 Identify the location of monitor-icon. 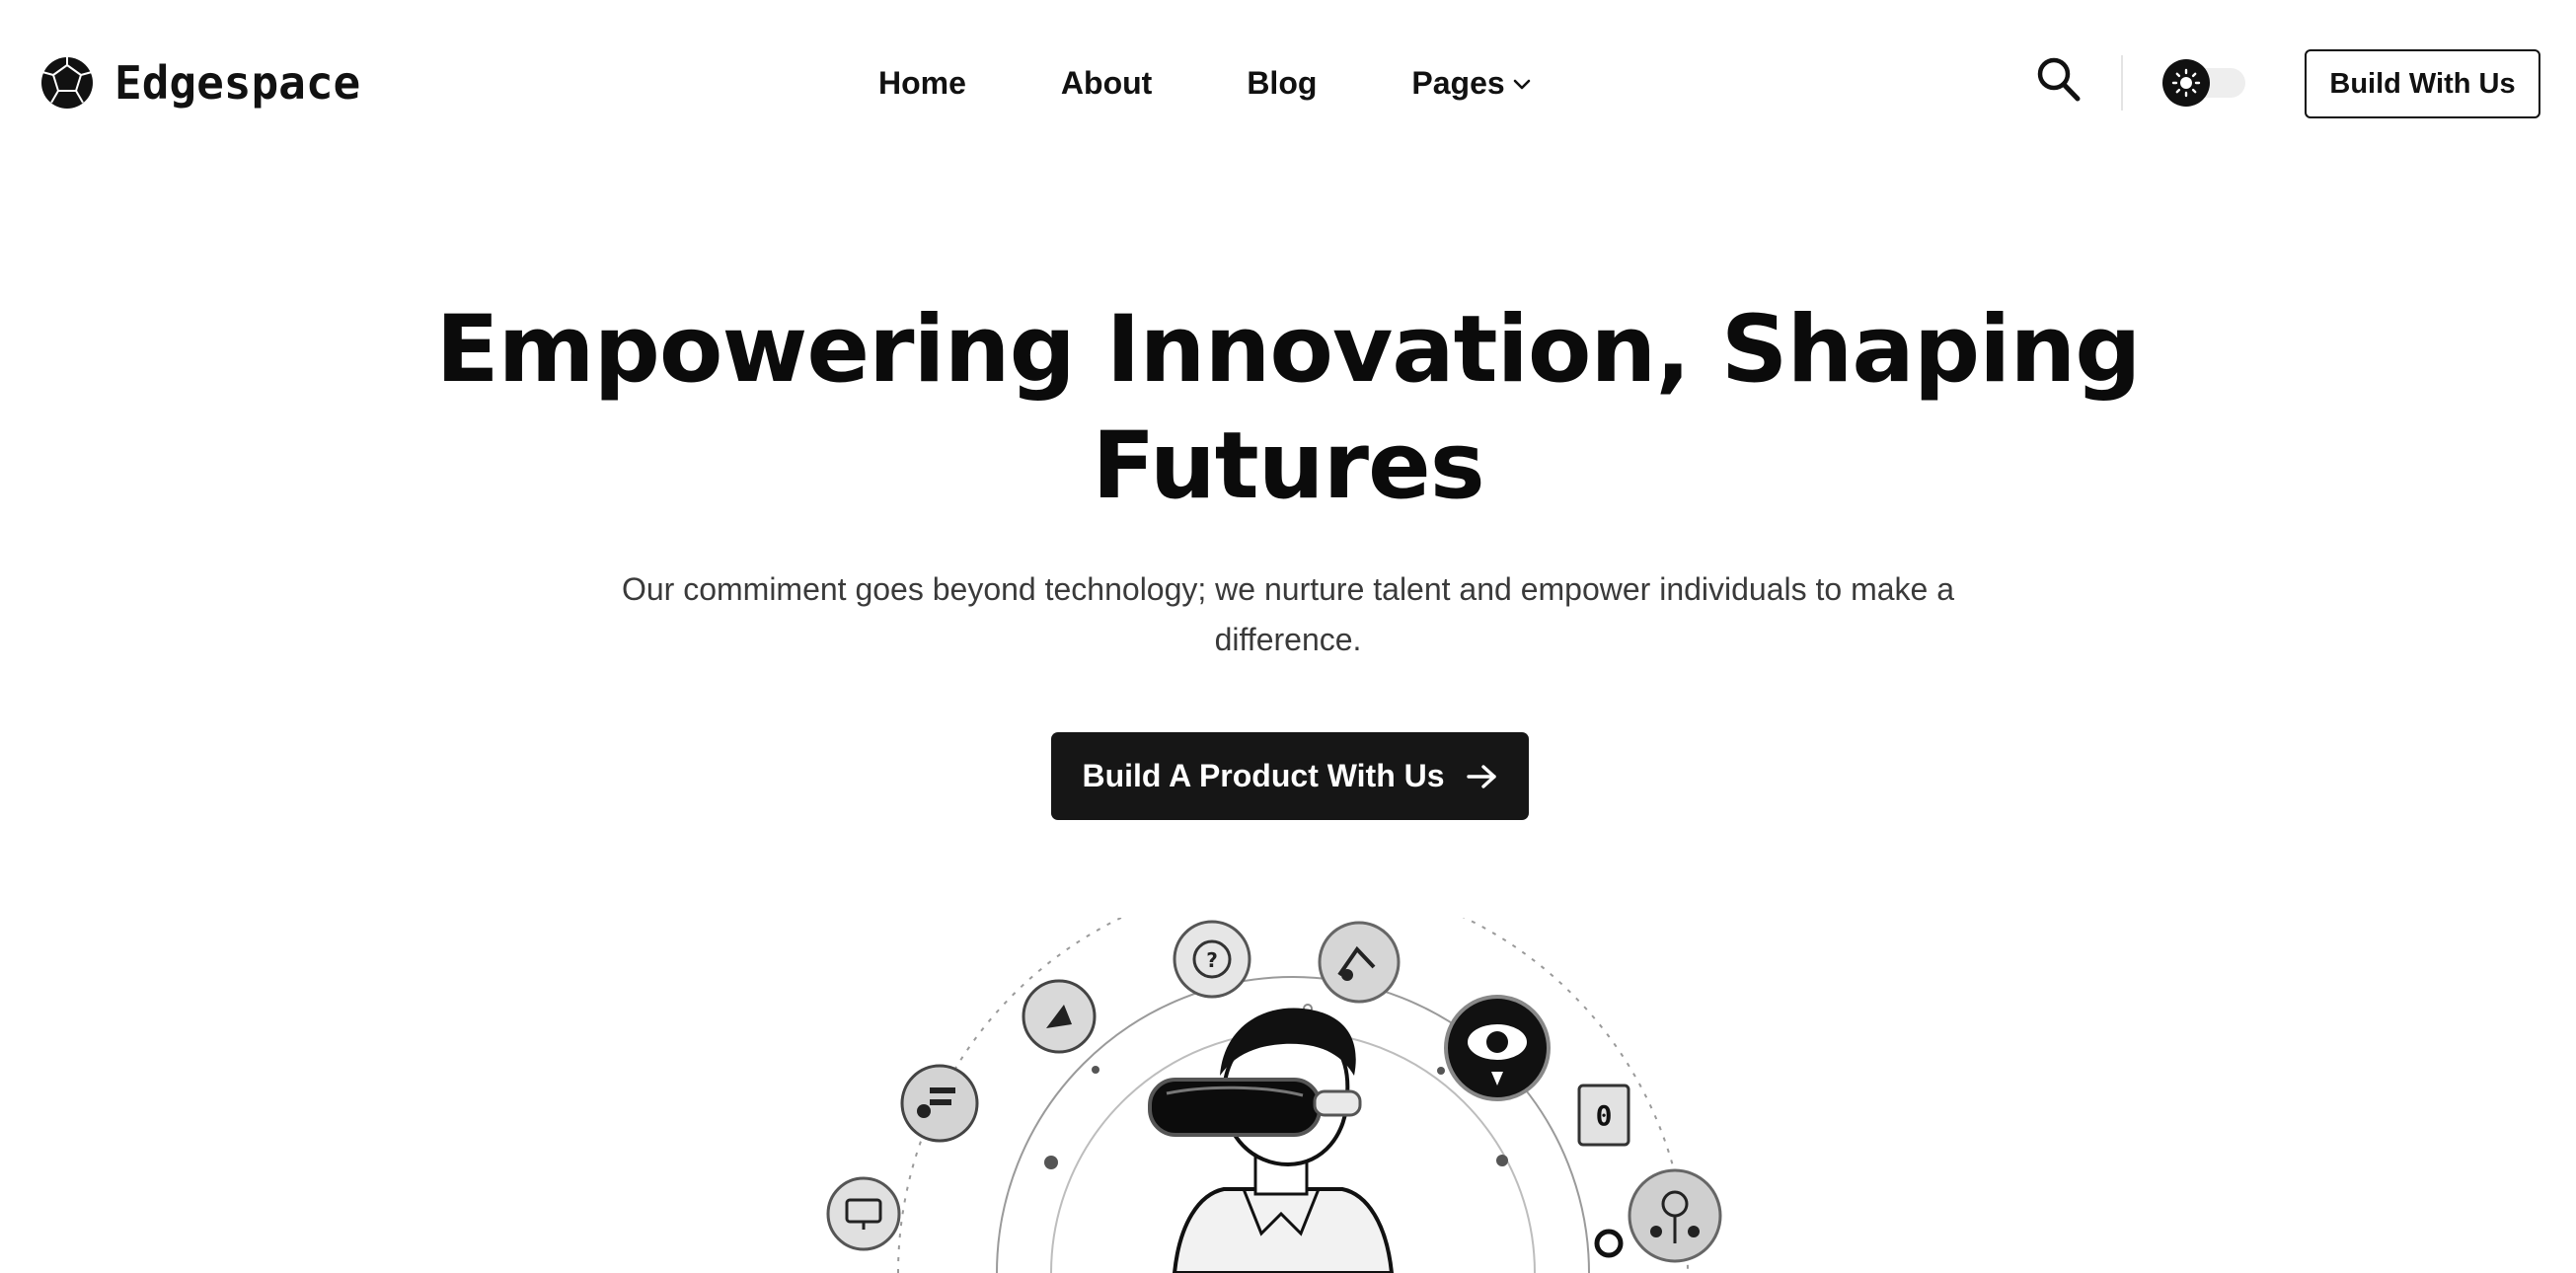
(864, 1213).